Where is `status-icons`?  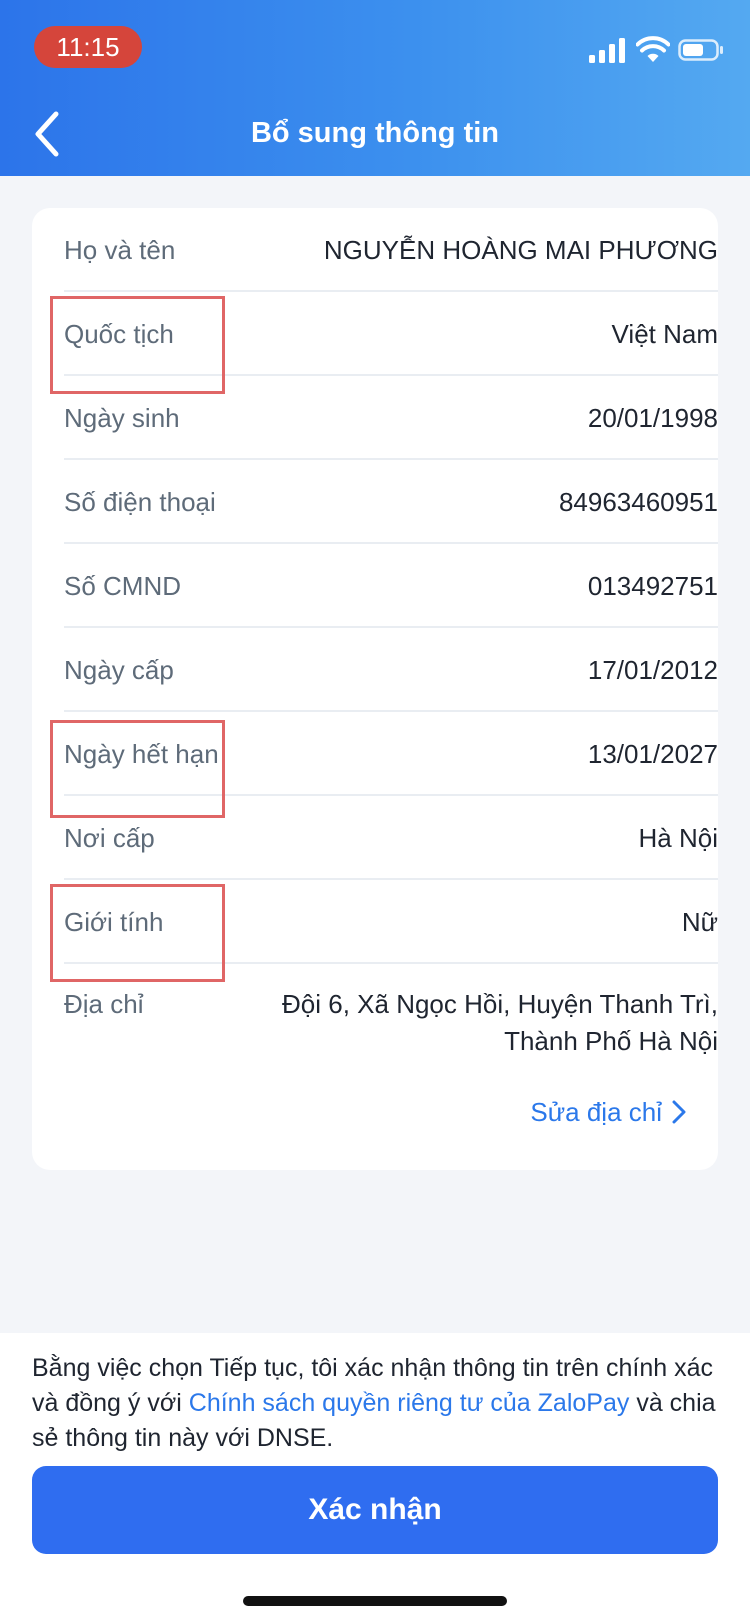
status-icons is located at coordinates (656, 50).